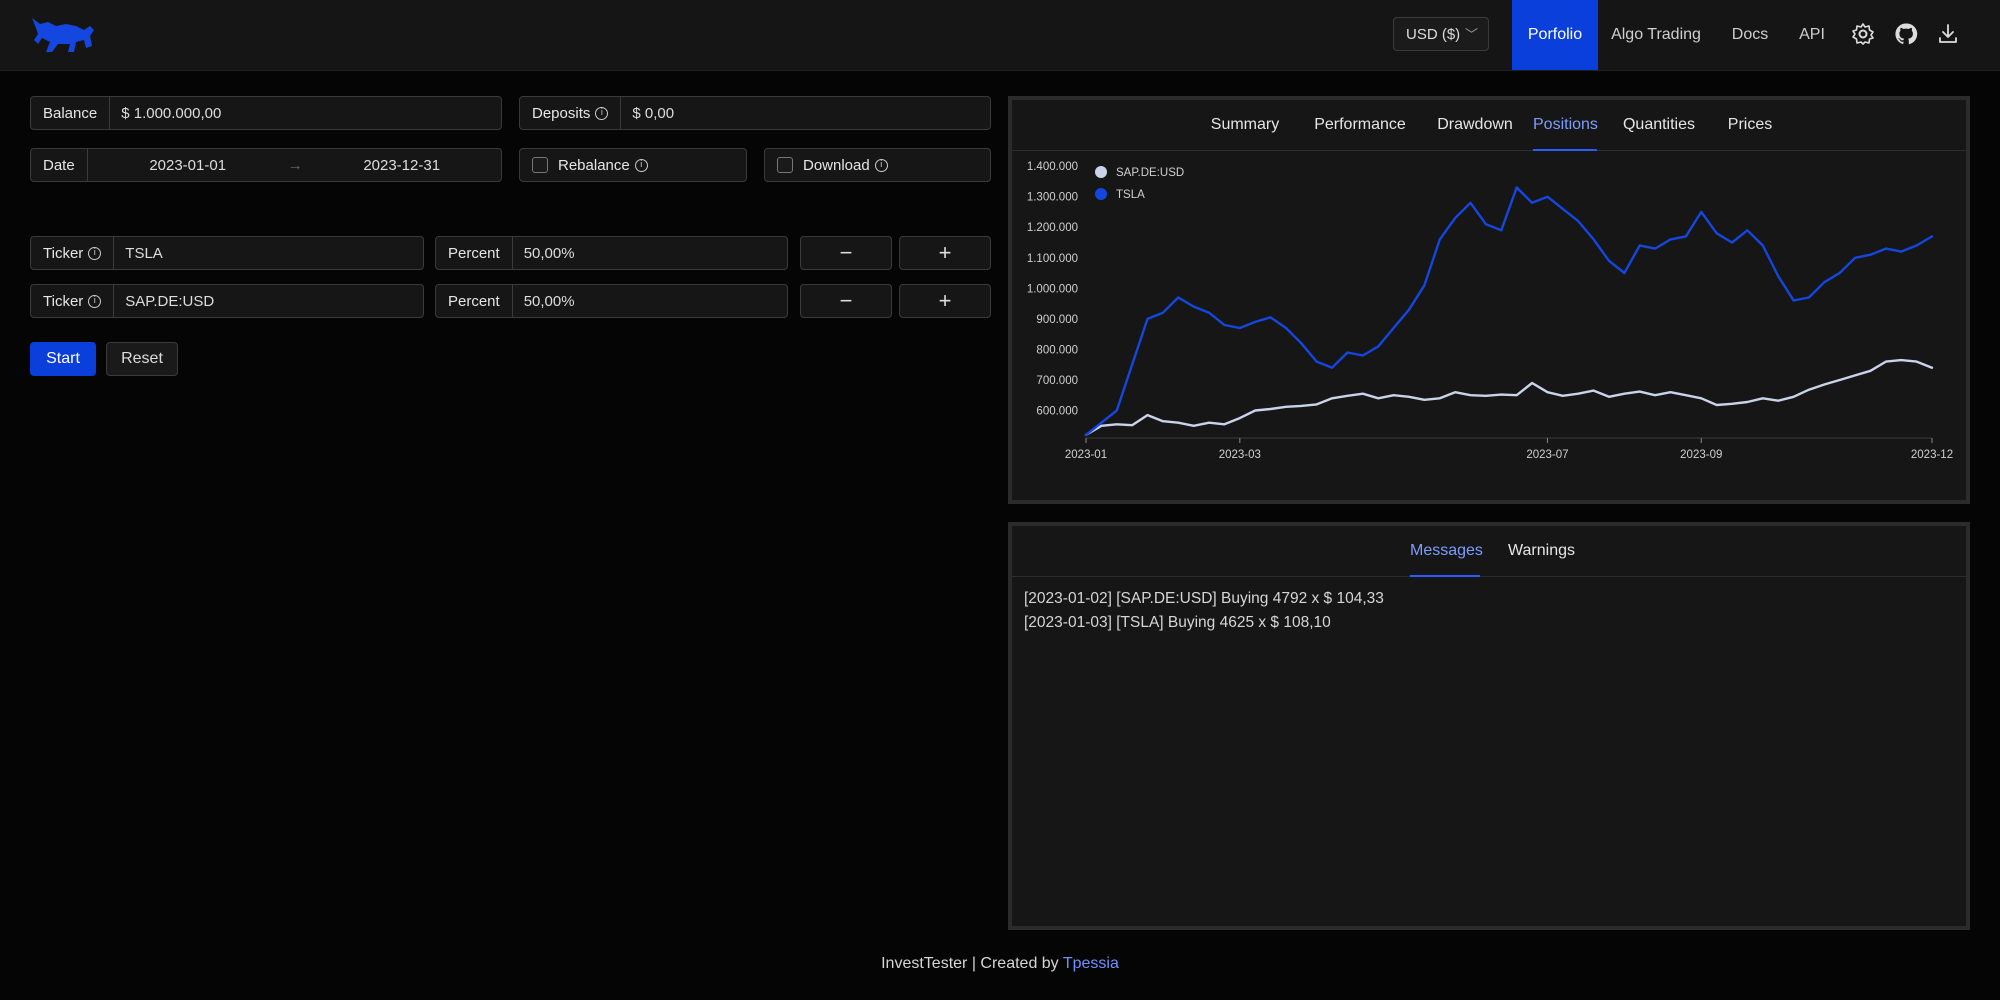 The height and width of the screenshot is (1000, 2000). I want to click on top-bar: USD ($) ﹀ Porfolio Algo Trading Docs API, so click(1000, 35).